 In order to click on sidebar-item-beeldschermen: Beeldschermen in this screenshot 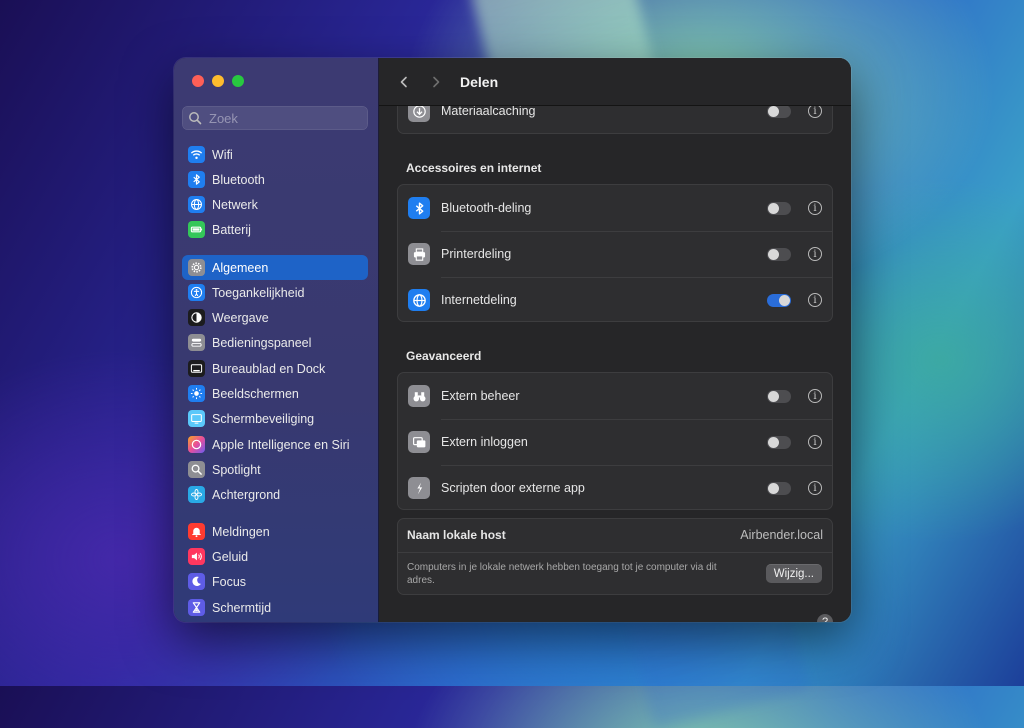, I will do `click(275, 393)`.